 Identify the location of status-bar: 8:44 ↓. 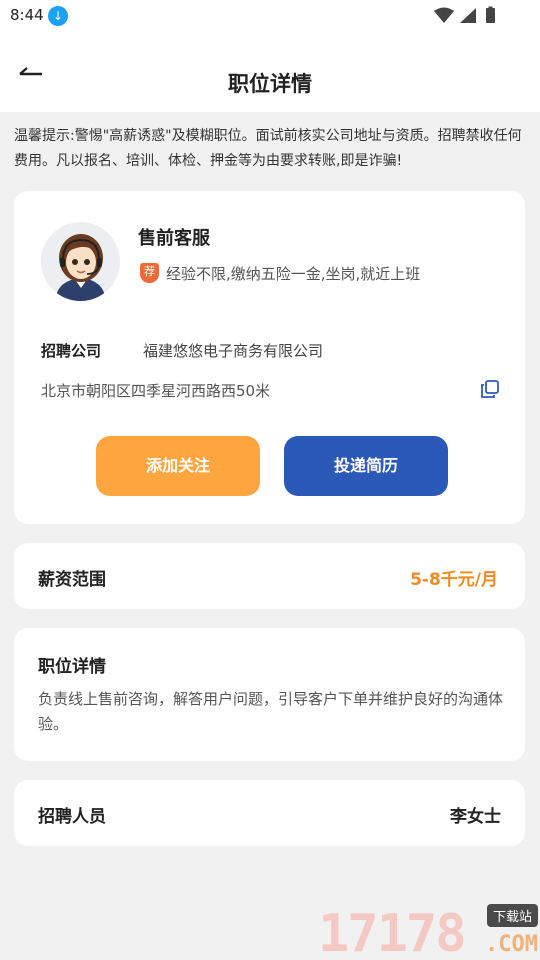
(270, 16).